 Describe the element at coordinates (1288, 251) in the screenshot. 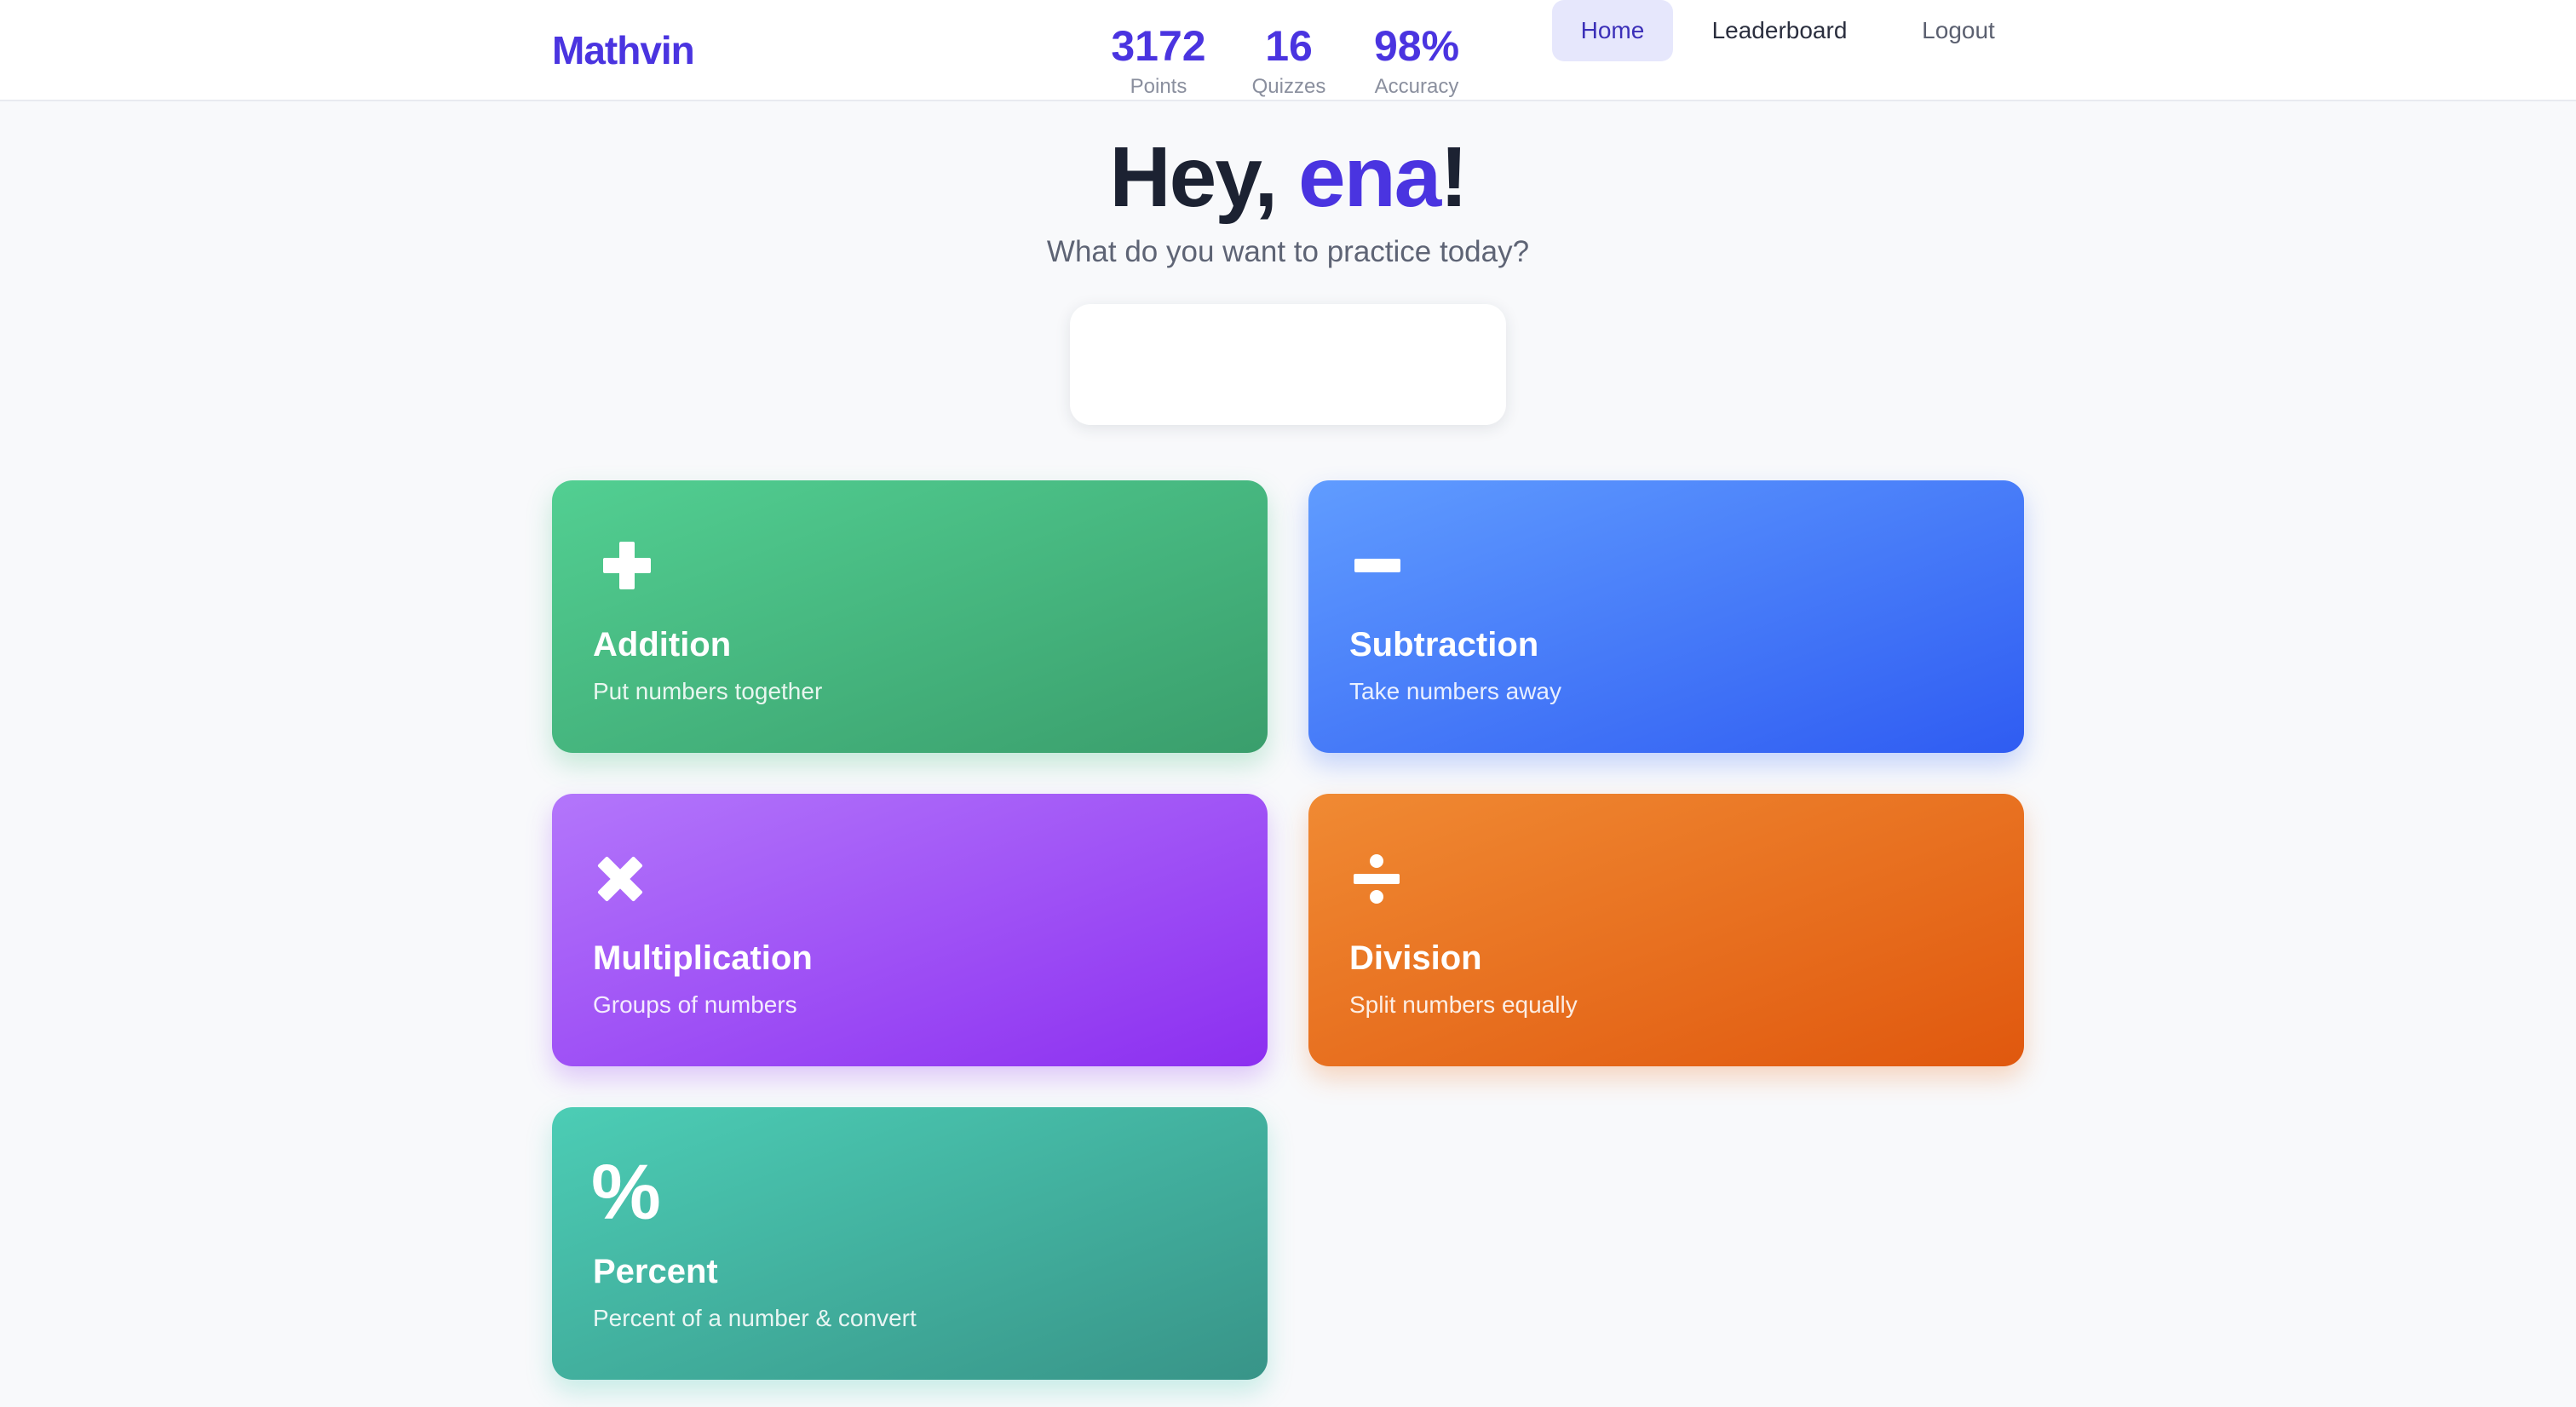

I see `greeting-subtitle: What do you want to practice today?` at that location.